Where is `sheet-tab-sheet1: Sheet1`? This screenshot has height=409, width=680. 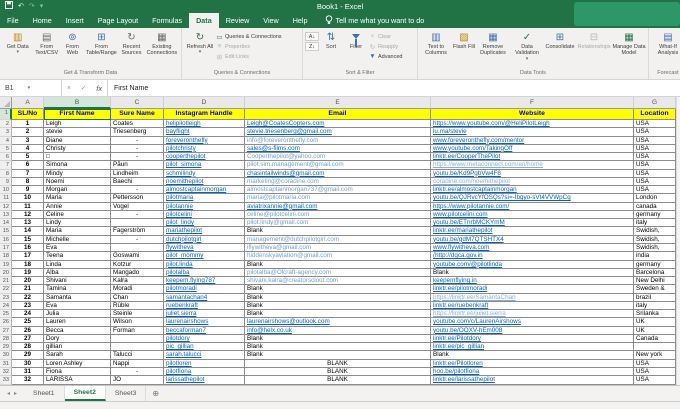 sheet-tab-sheet1: Sheet1 is located at coordinates (44, 393).